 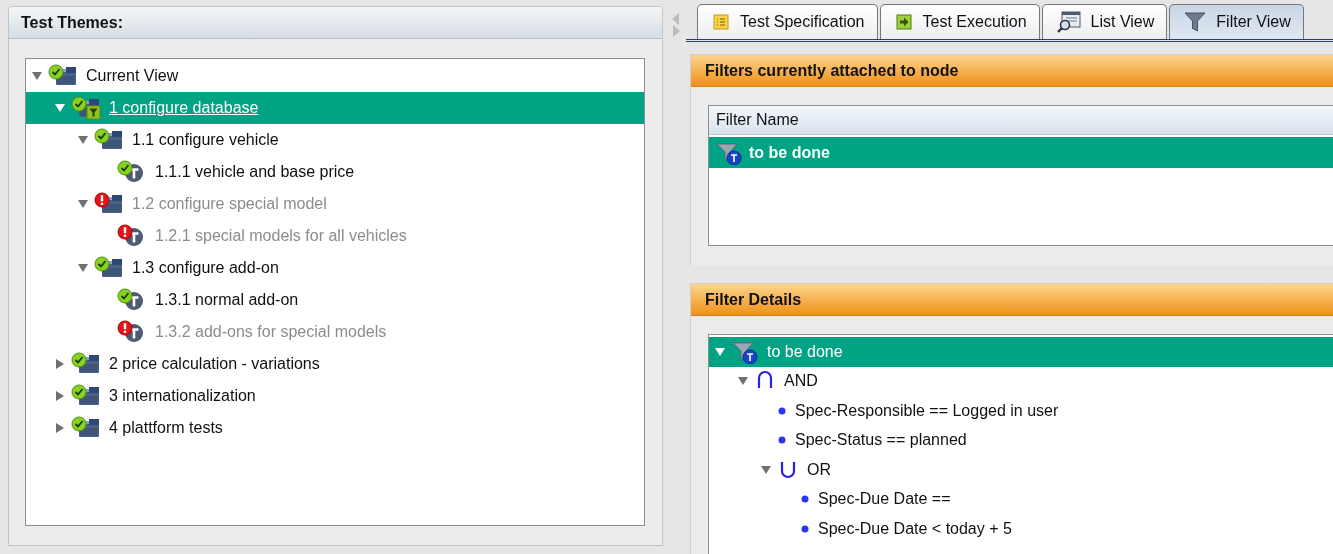 I want to click on tree-item: Spec-Due Date ==, so click(x=1021, y=499).